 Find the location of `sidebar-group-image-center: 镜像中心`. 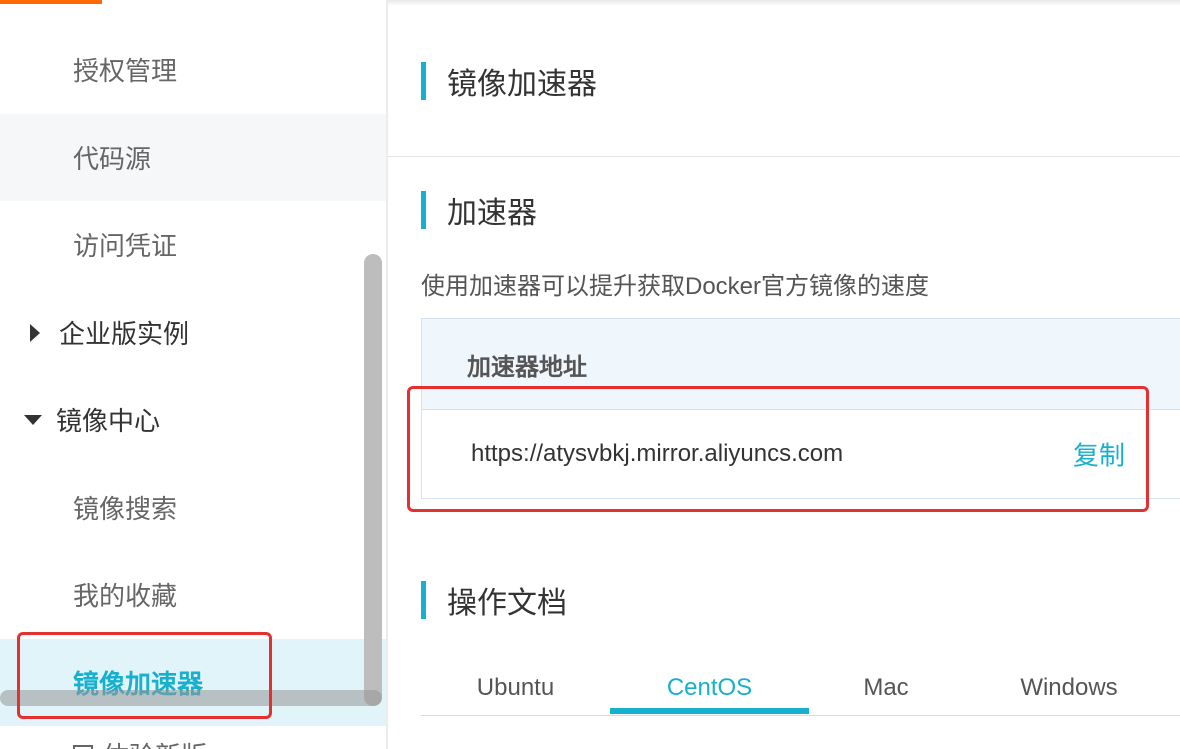

sidebar-group-image-center: 镜像中心 is located at coordinates (193, 419).